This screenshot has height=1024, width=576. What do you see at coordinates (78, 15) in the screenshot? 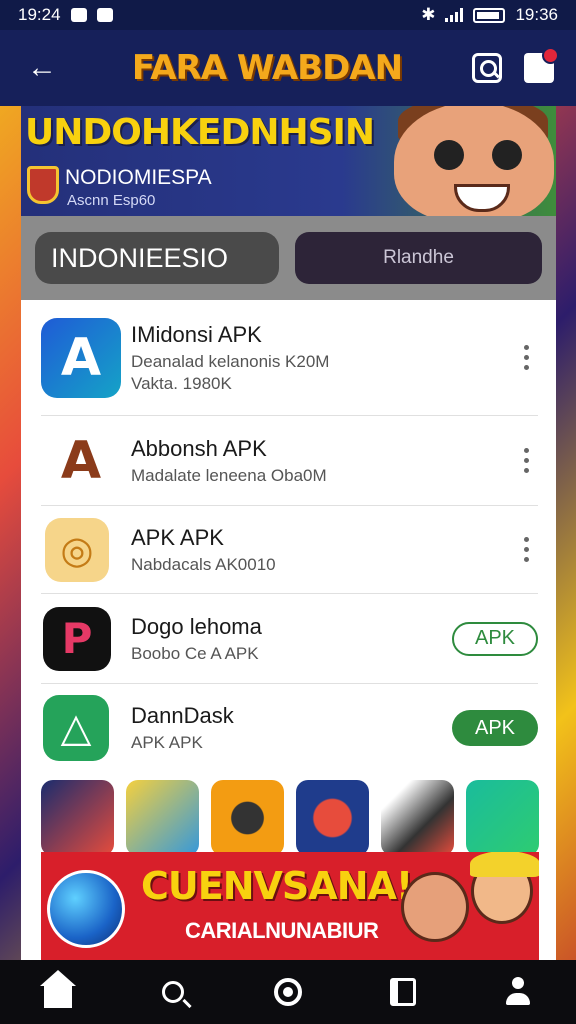
I see `message-icon` at bounding box center [78, 15].